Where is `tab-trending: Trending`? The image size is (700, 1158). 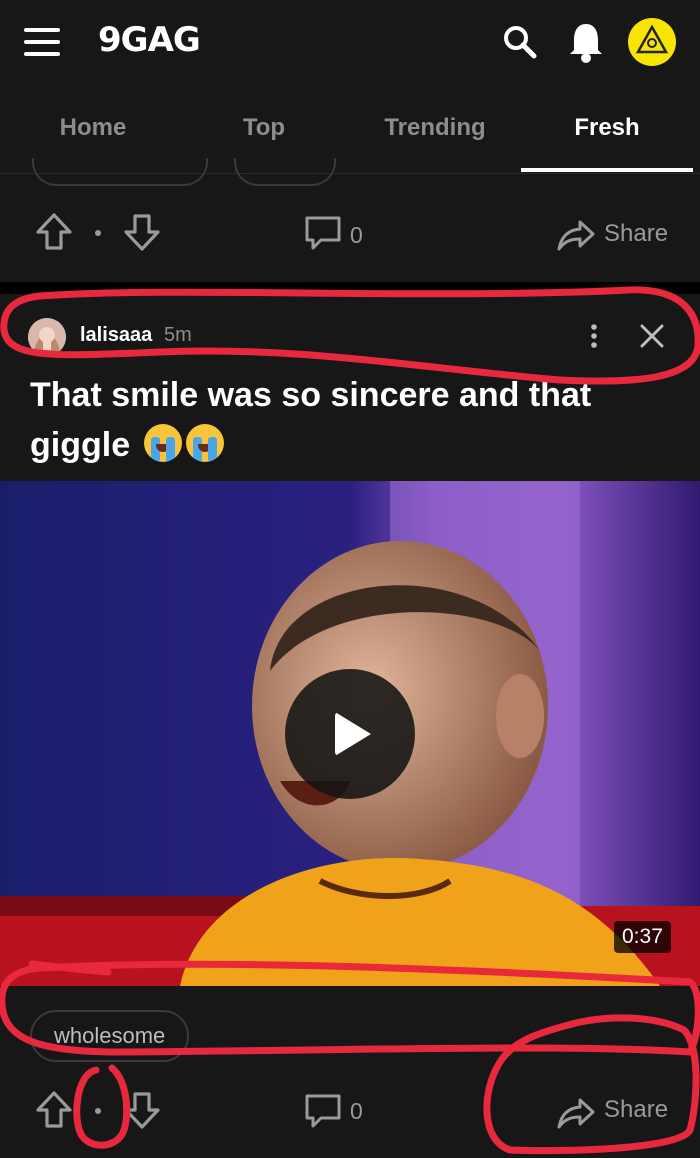 tab-trending: Trending is located at coordinates (435, 128).